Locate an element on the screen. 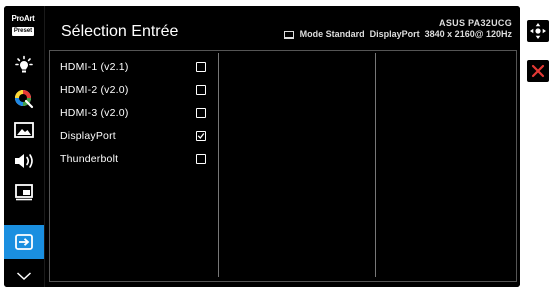 Image resolution: width=555 pixels, height=290 pixels. sidebar-scroll-down is located at coordinates (24, 274).